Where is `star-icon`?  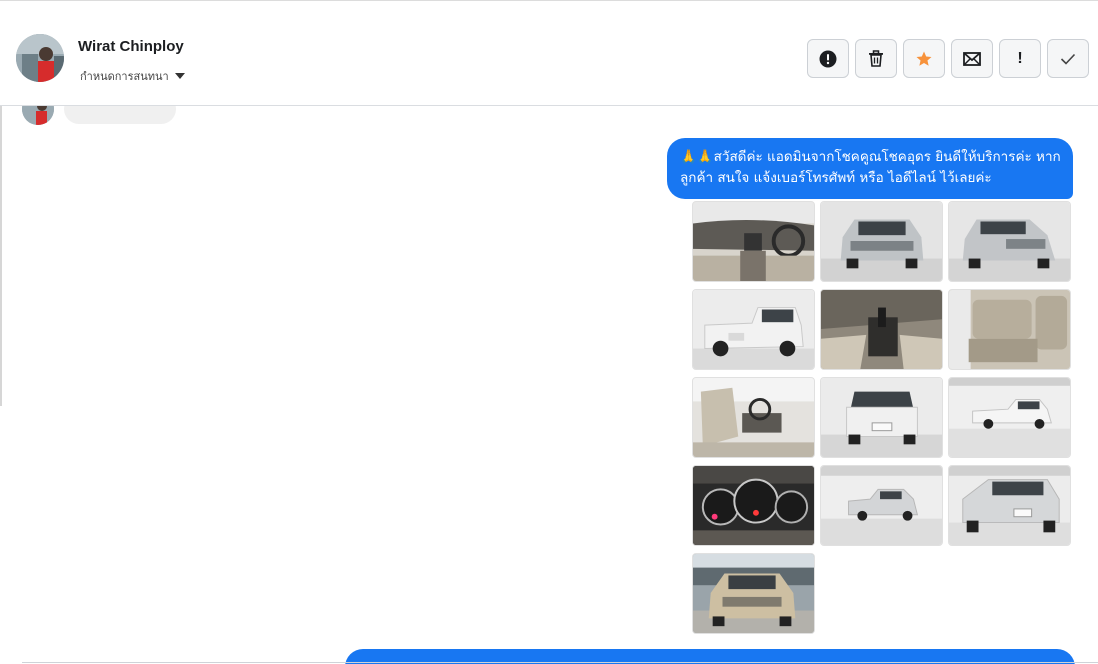
star-icon is located at coordinates (924, 58).